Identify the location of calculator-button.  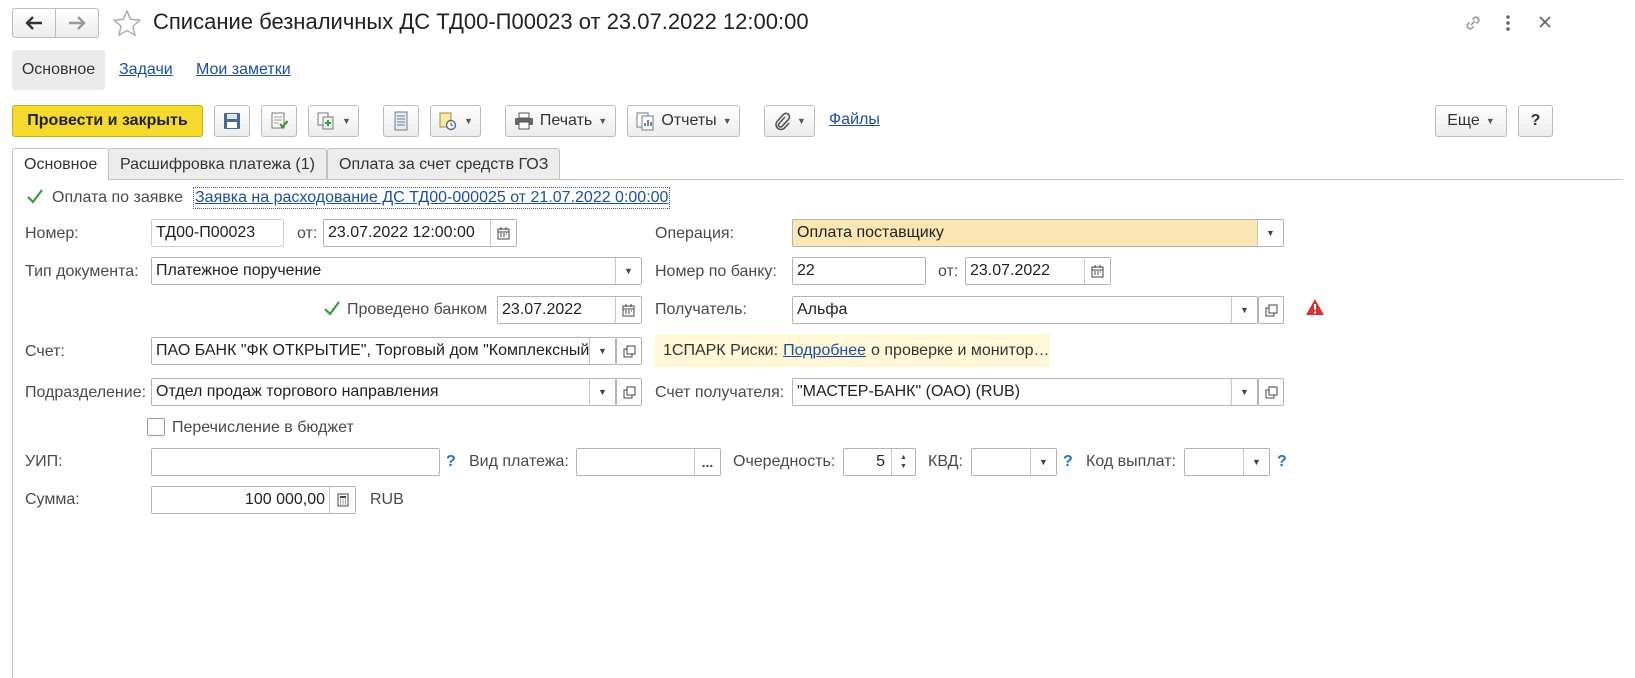
(342, 500).